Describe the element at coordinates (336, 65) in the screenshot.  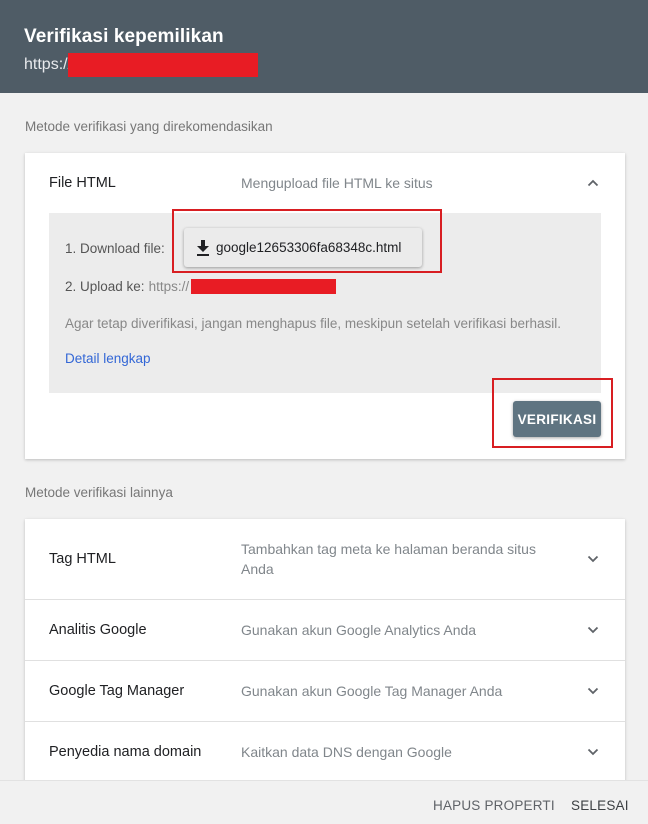
I see `property-url: https://` at that location.